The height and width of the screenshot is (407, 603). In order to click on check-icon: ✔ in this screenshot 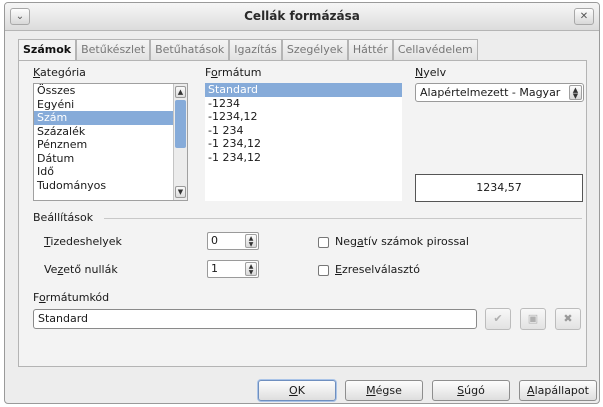, I will do `click(498, 318)`.